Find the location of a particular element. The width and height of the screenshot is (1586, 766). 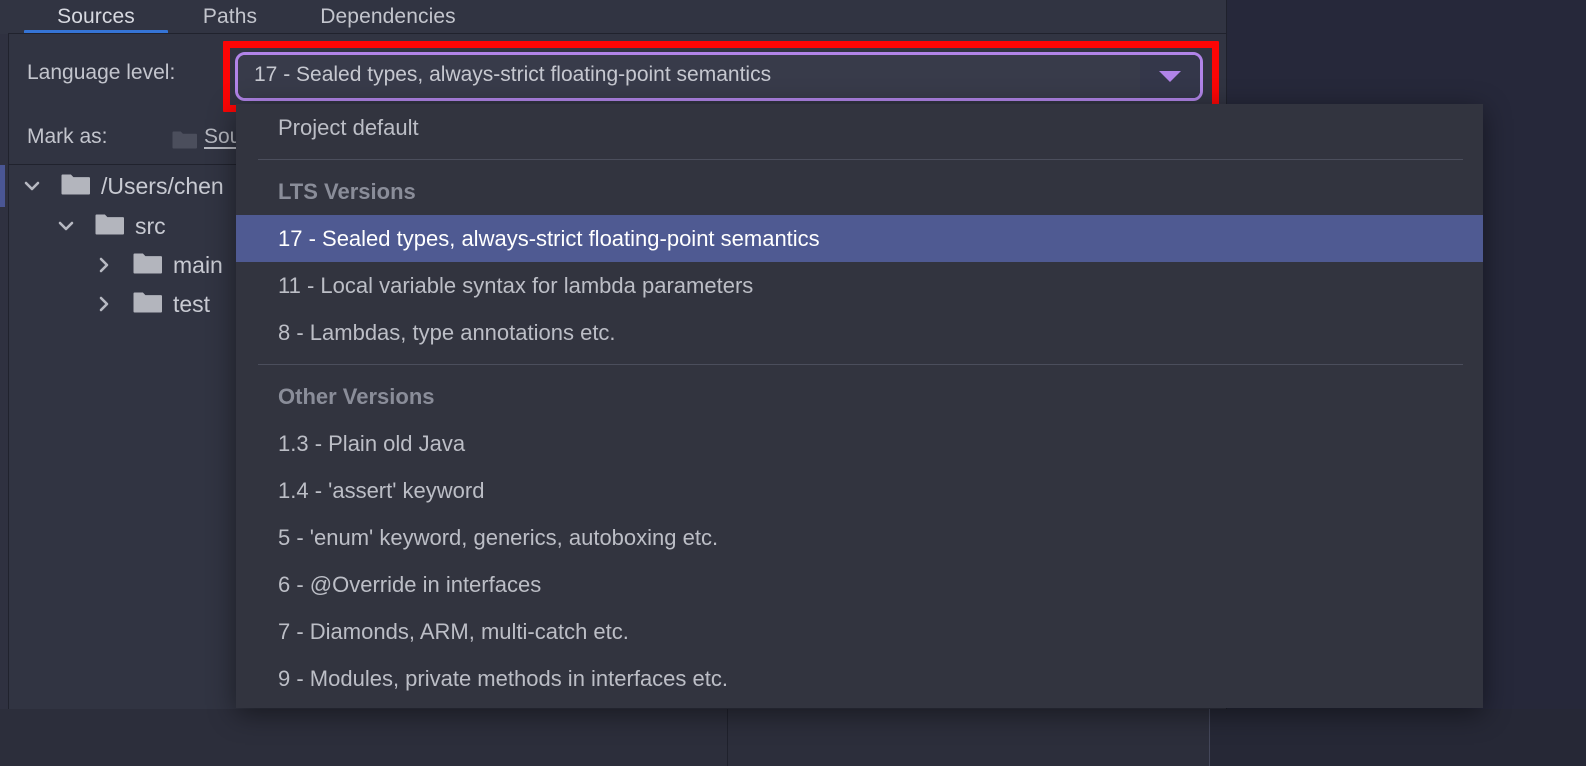

dropdown-item: 6 - @Override in interfaces is located at coordinates (859, 584).